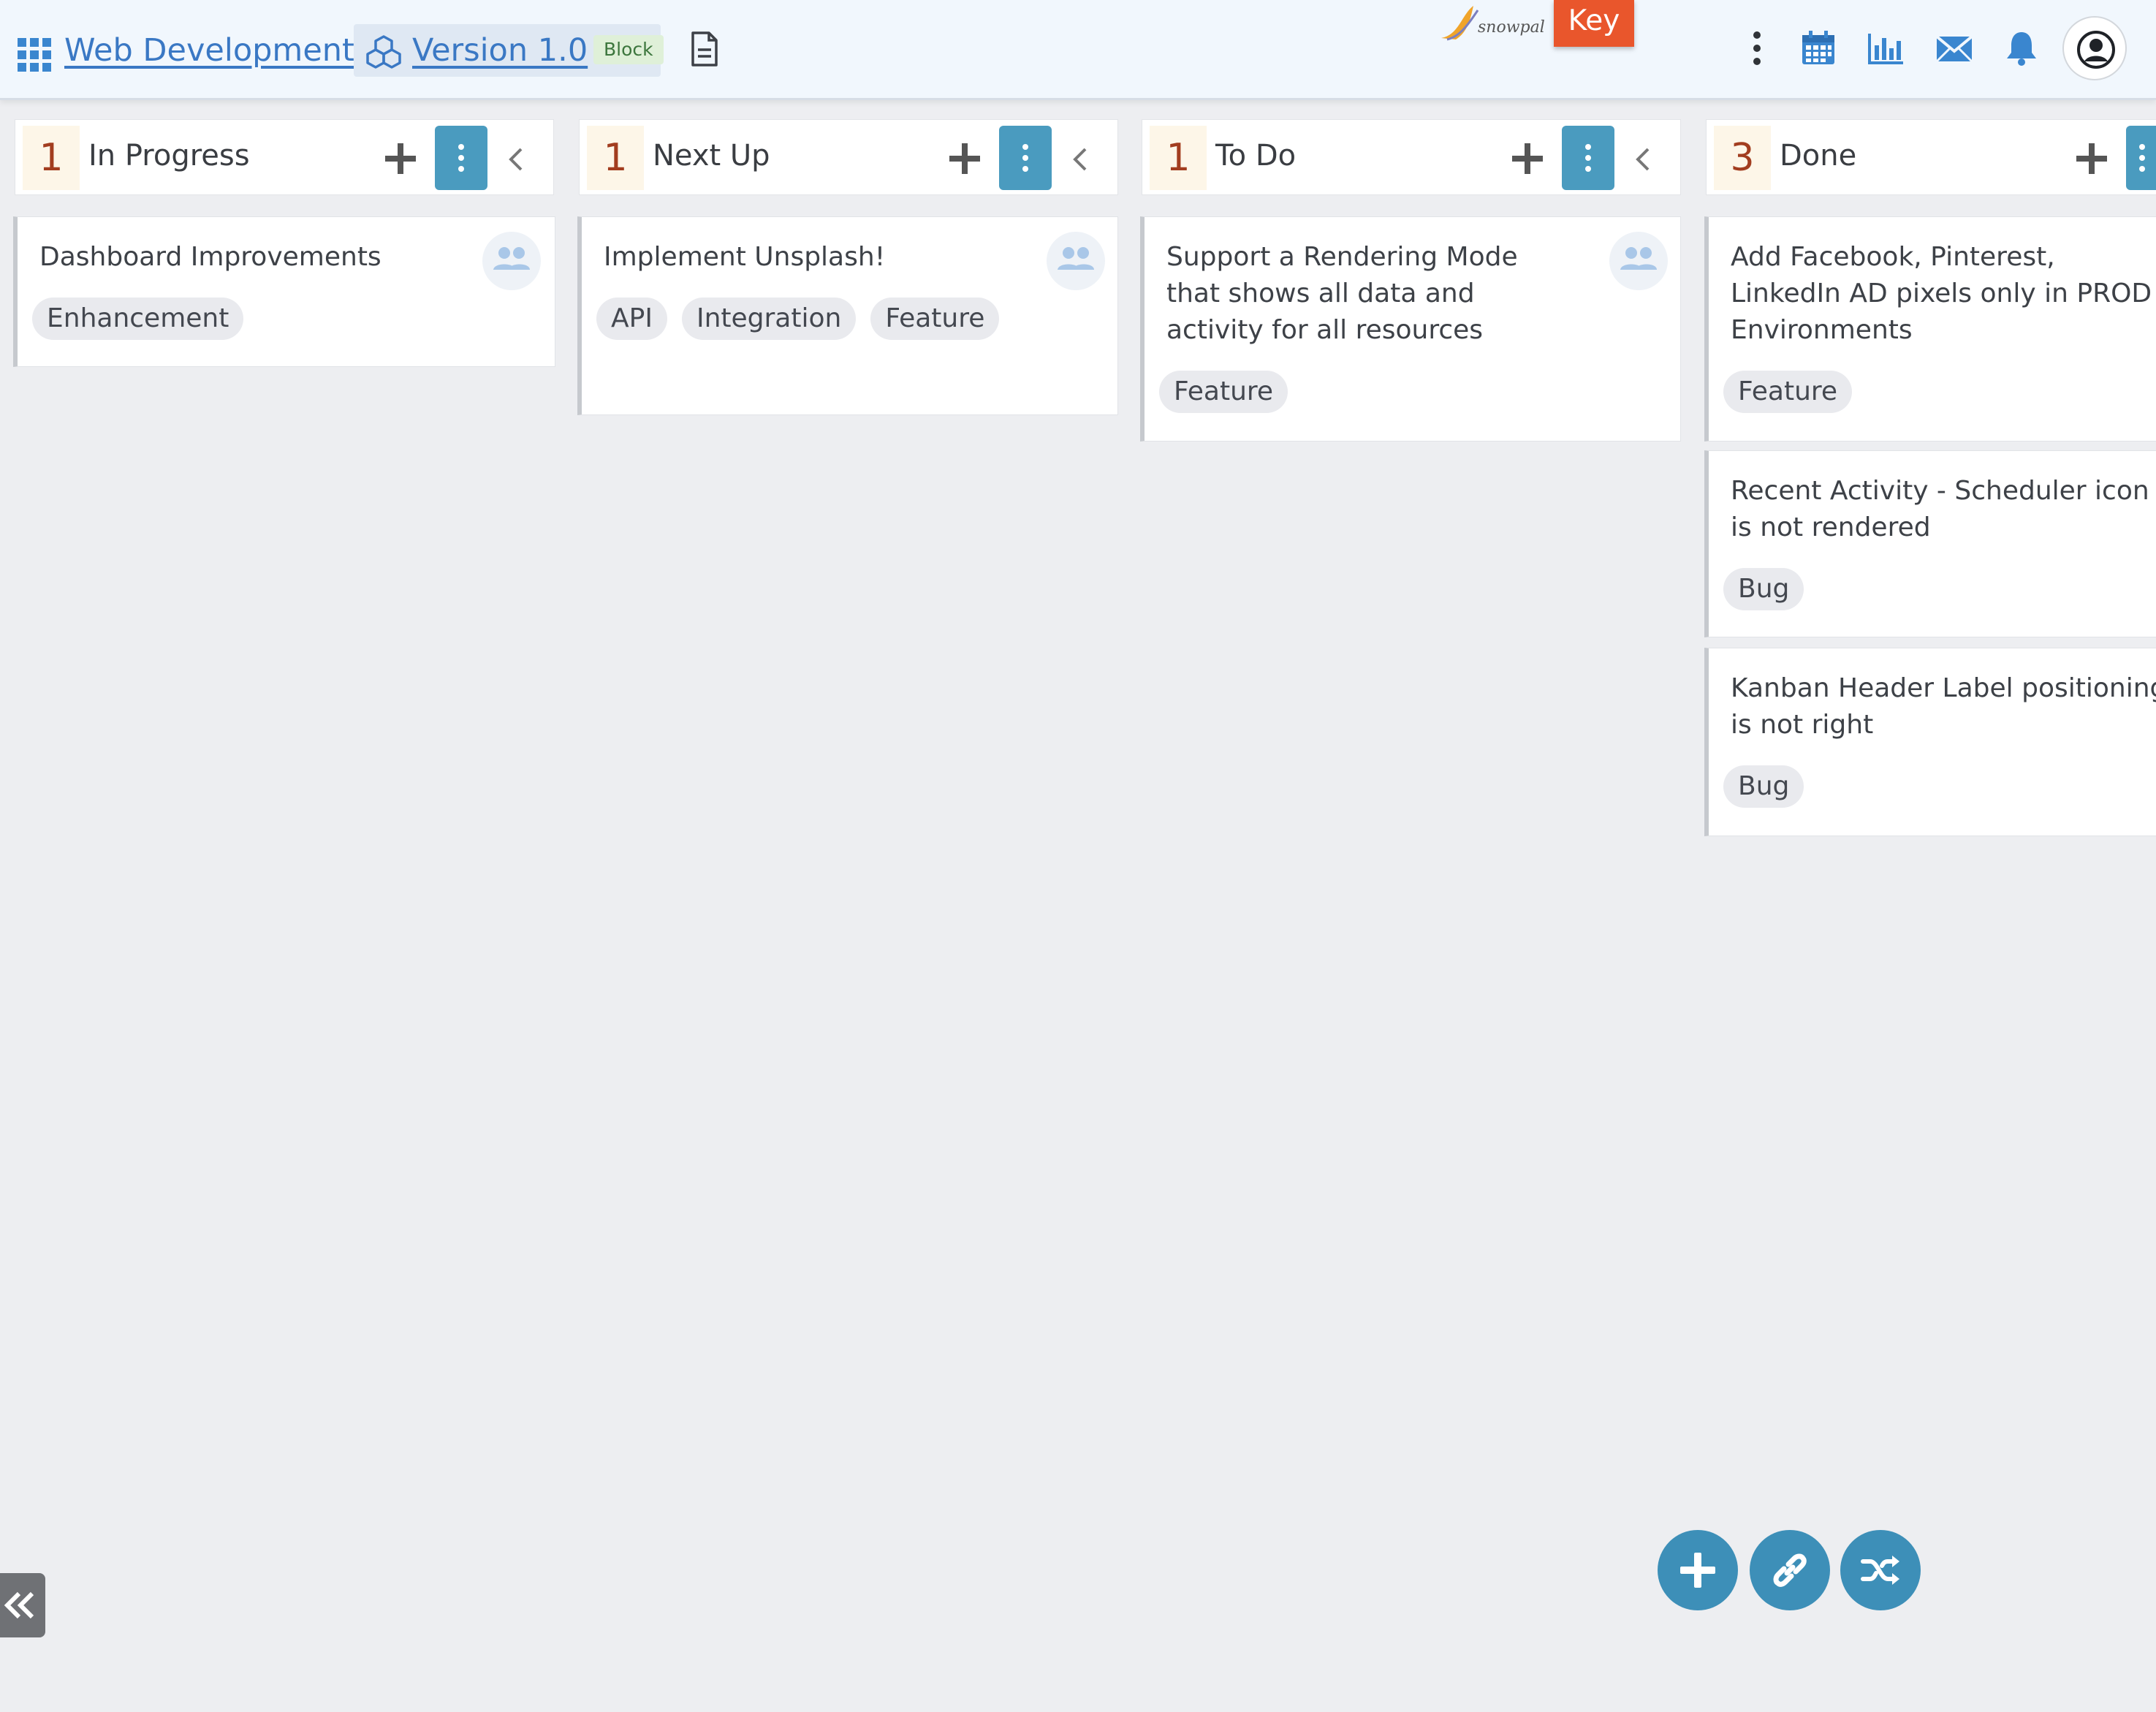  Describe the element at coordinates (35, 55) in the screenshot. I see `grid-icon` at that location.